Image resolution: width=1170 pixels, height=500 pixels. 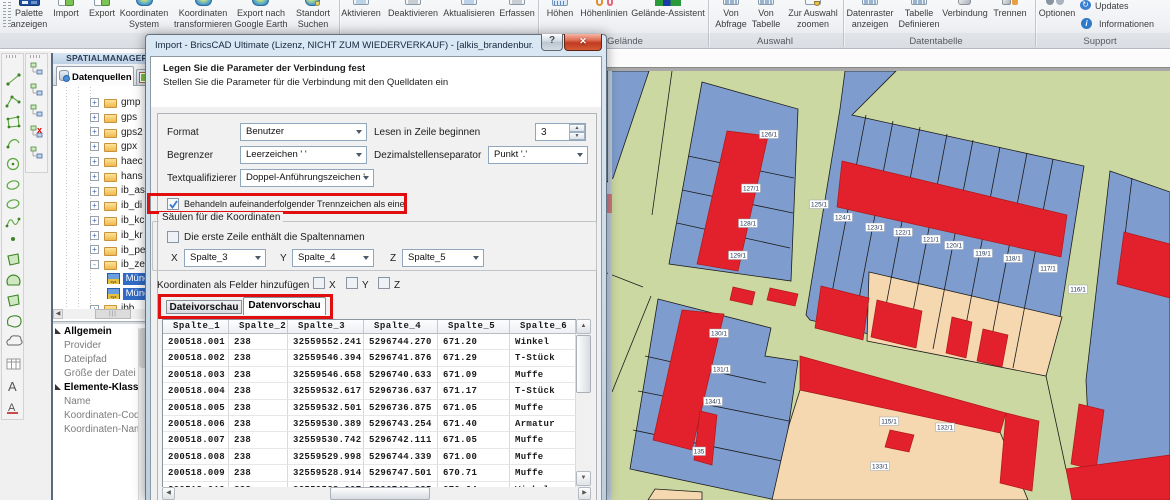 What do you see at coordinates (819, 205) in the screenshot?
I see `svg-text: 125/1` at bounding box center [819, 205].